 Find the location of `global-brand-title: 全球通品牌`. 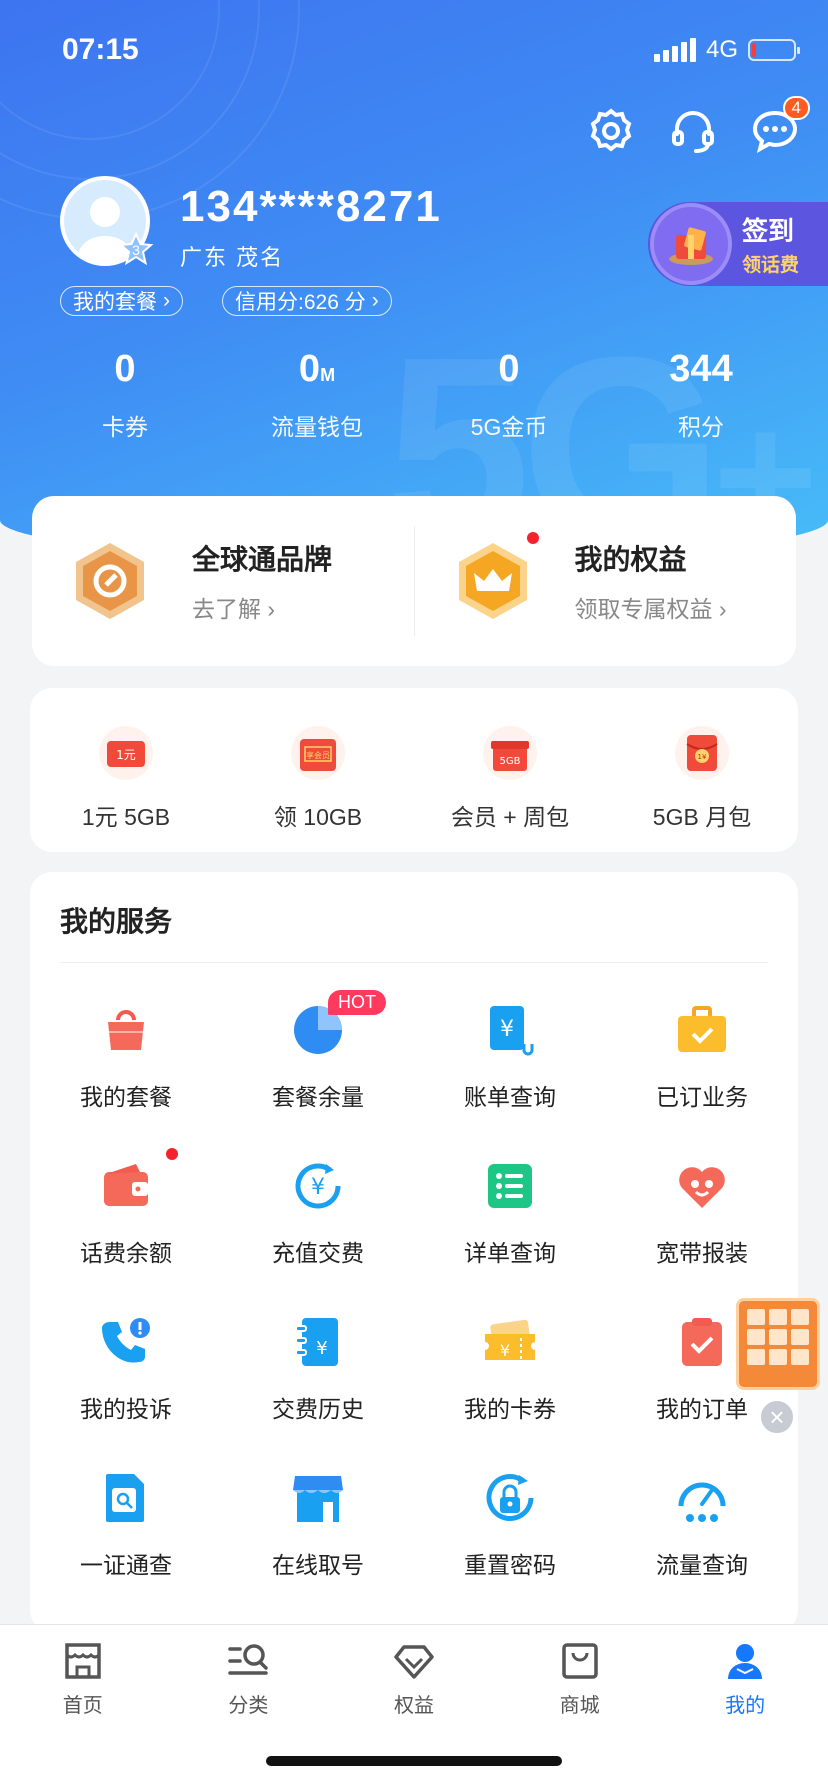

global-brand-title: 全球通品牌 is located at coordinates (262, 559).